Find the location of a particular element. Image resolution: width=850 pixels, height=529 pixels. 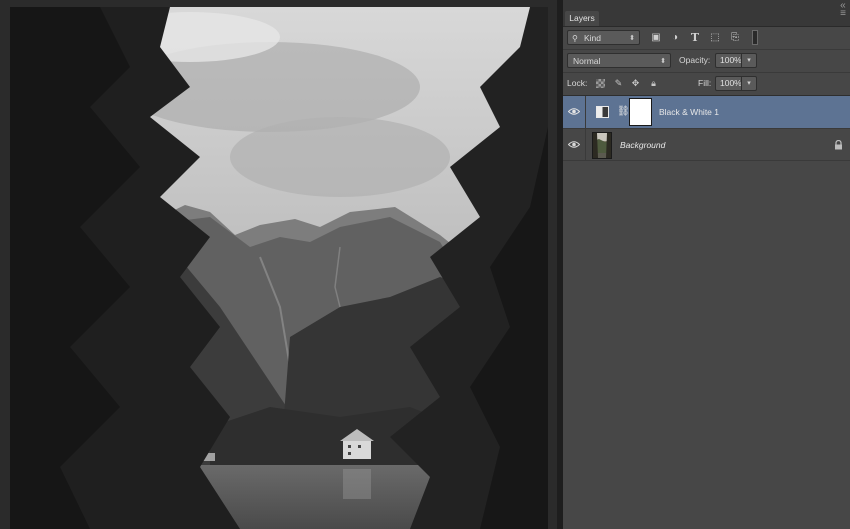

layer-row-black-white: ⛓ Black & White 1 is located at coordinates (706, 112).